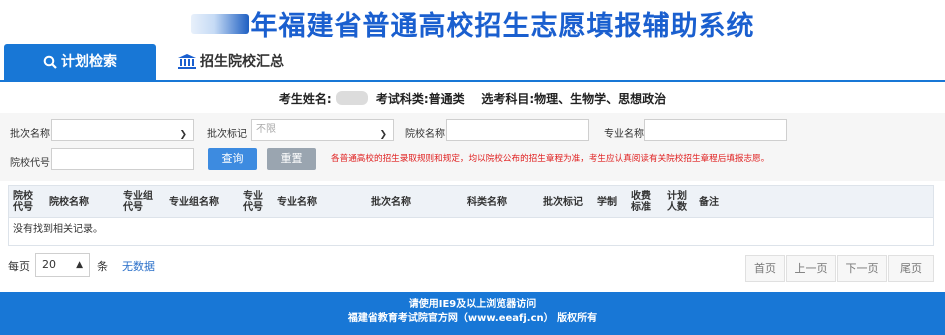  What do you see at coordinates (322, 130) in the screenshot?
I see `batch-mark-select: 不限 ❯` at bounding box center [322, 130].